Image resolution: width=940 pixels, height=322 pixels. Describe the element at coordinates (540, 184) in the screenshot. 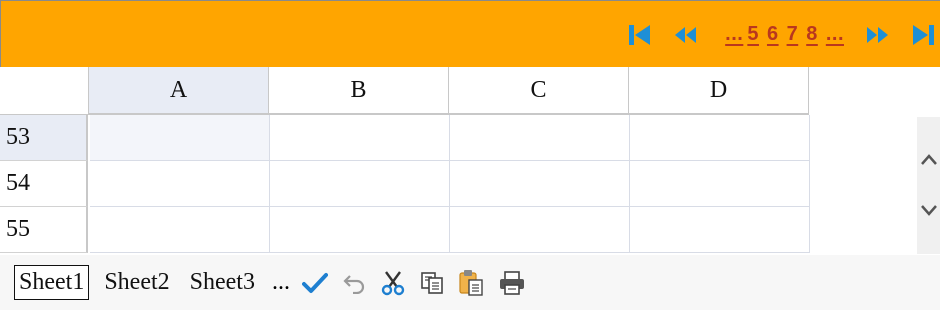

I see `cell-c54` at that location.